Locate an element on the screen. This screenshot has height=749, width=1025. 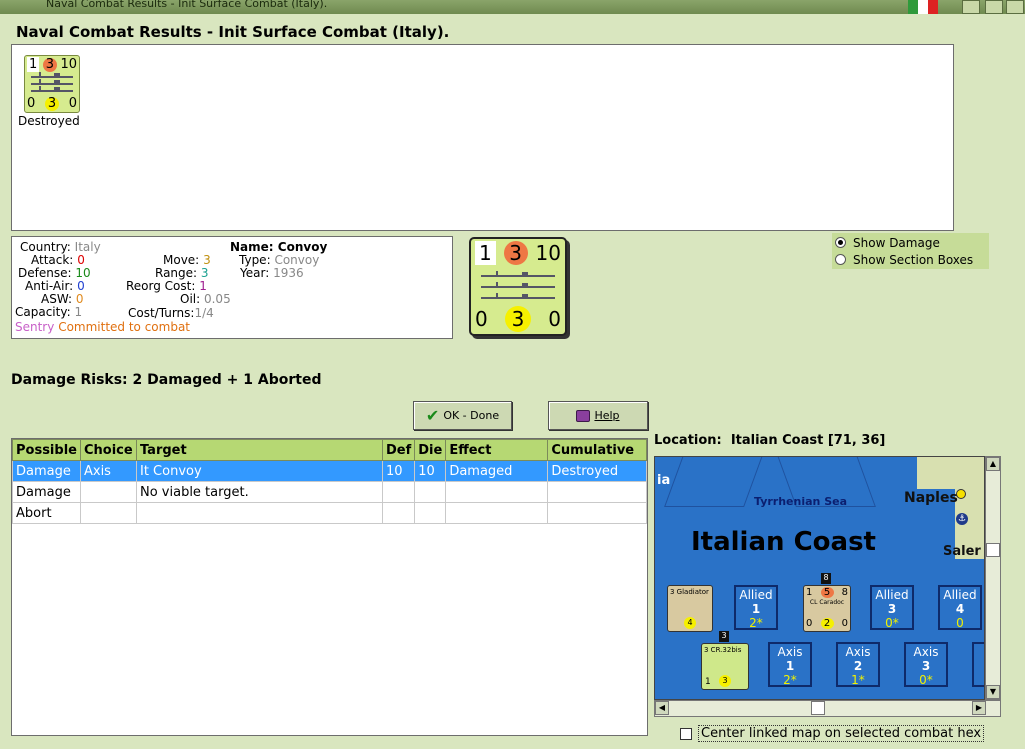
section-box-axis-1: Axis 1 2* is located at coordinates (790, 664).